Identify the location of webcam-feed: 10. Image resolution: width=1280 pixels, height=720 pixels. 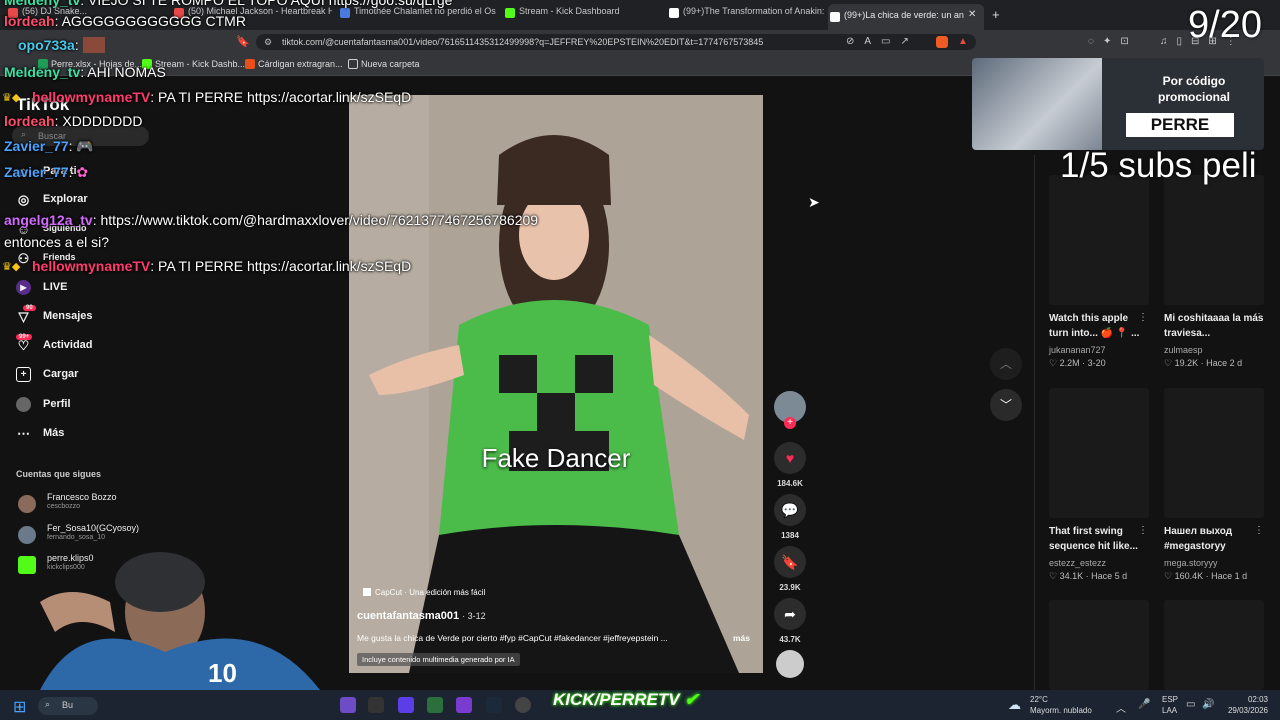
(165, 621).